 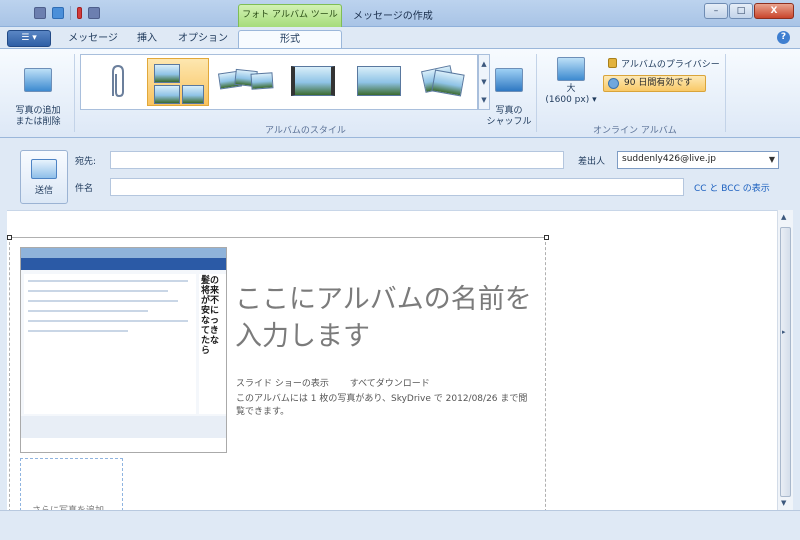 I want to click on size-label: 大, so click(x=571, y=89).